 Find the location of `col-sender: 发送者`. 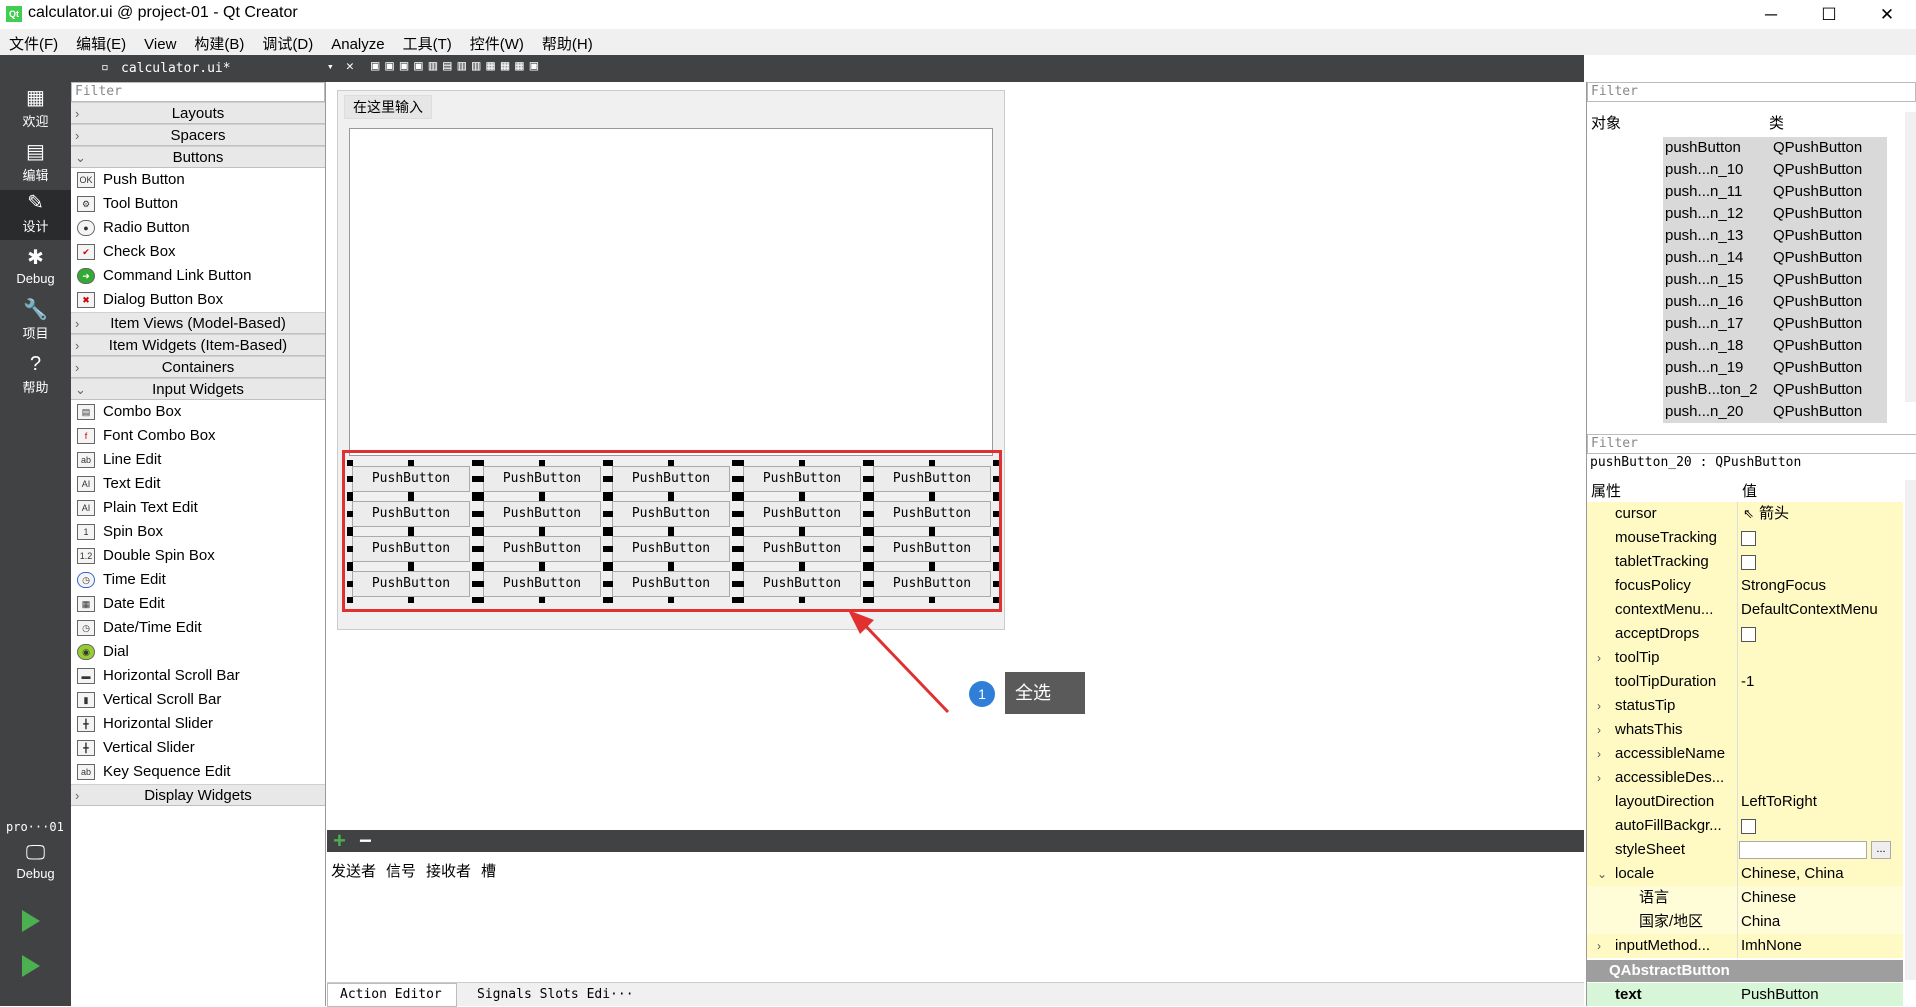

col-sender: 发送者 is located at coordinates (353, 870).